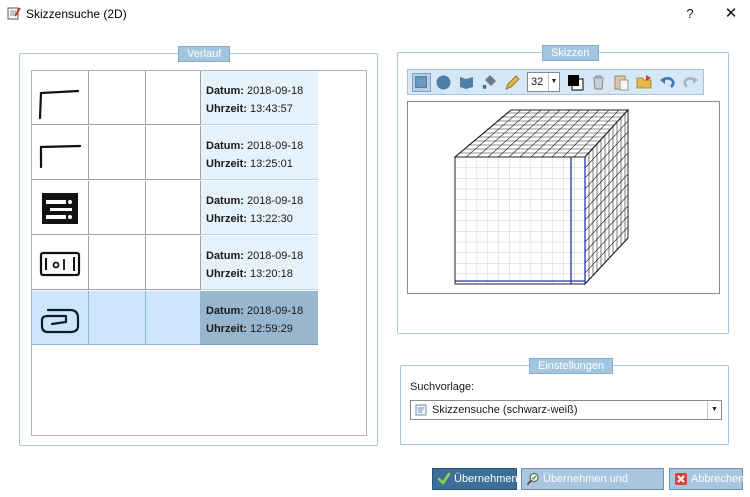 This screenshot has width=750, height=497. Describe the element at coordinates (443, 82) in the screenshot. I see `circle-icon` at that location.